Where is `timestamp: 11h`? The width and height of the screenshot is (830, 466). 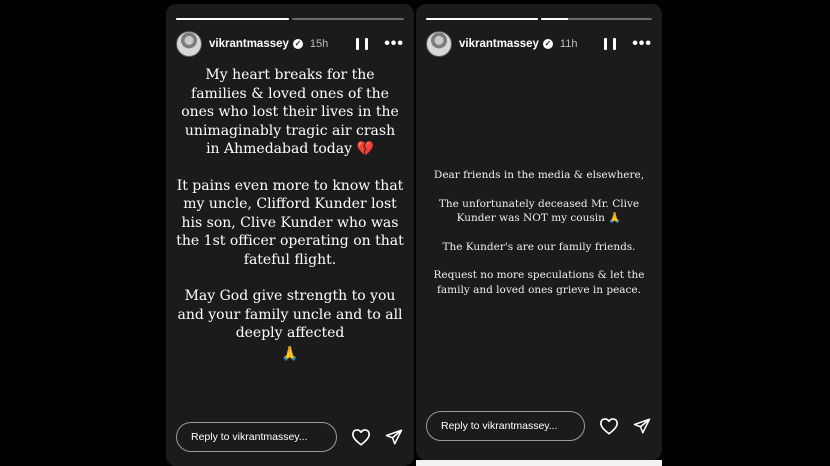
timestamp: 11h is located at coordinates (568, 44).